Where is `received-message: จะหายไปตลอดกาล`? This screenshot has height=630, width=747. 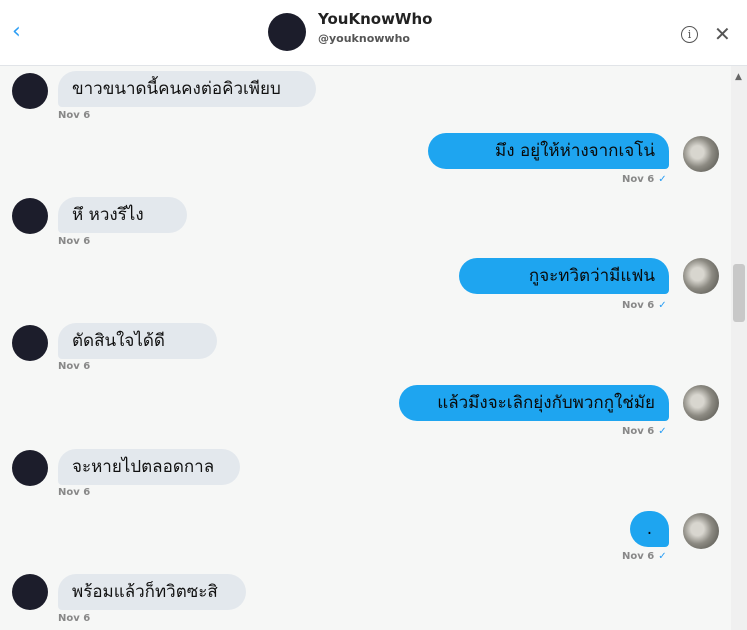 received-message: จะหายไปตลอดกาล is located at coordinates (149, 467).